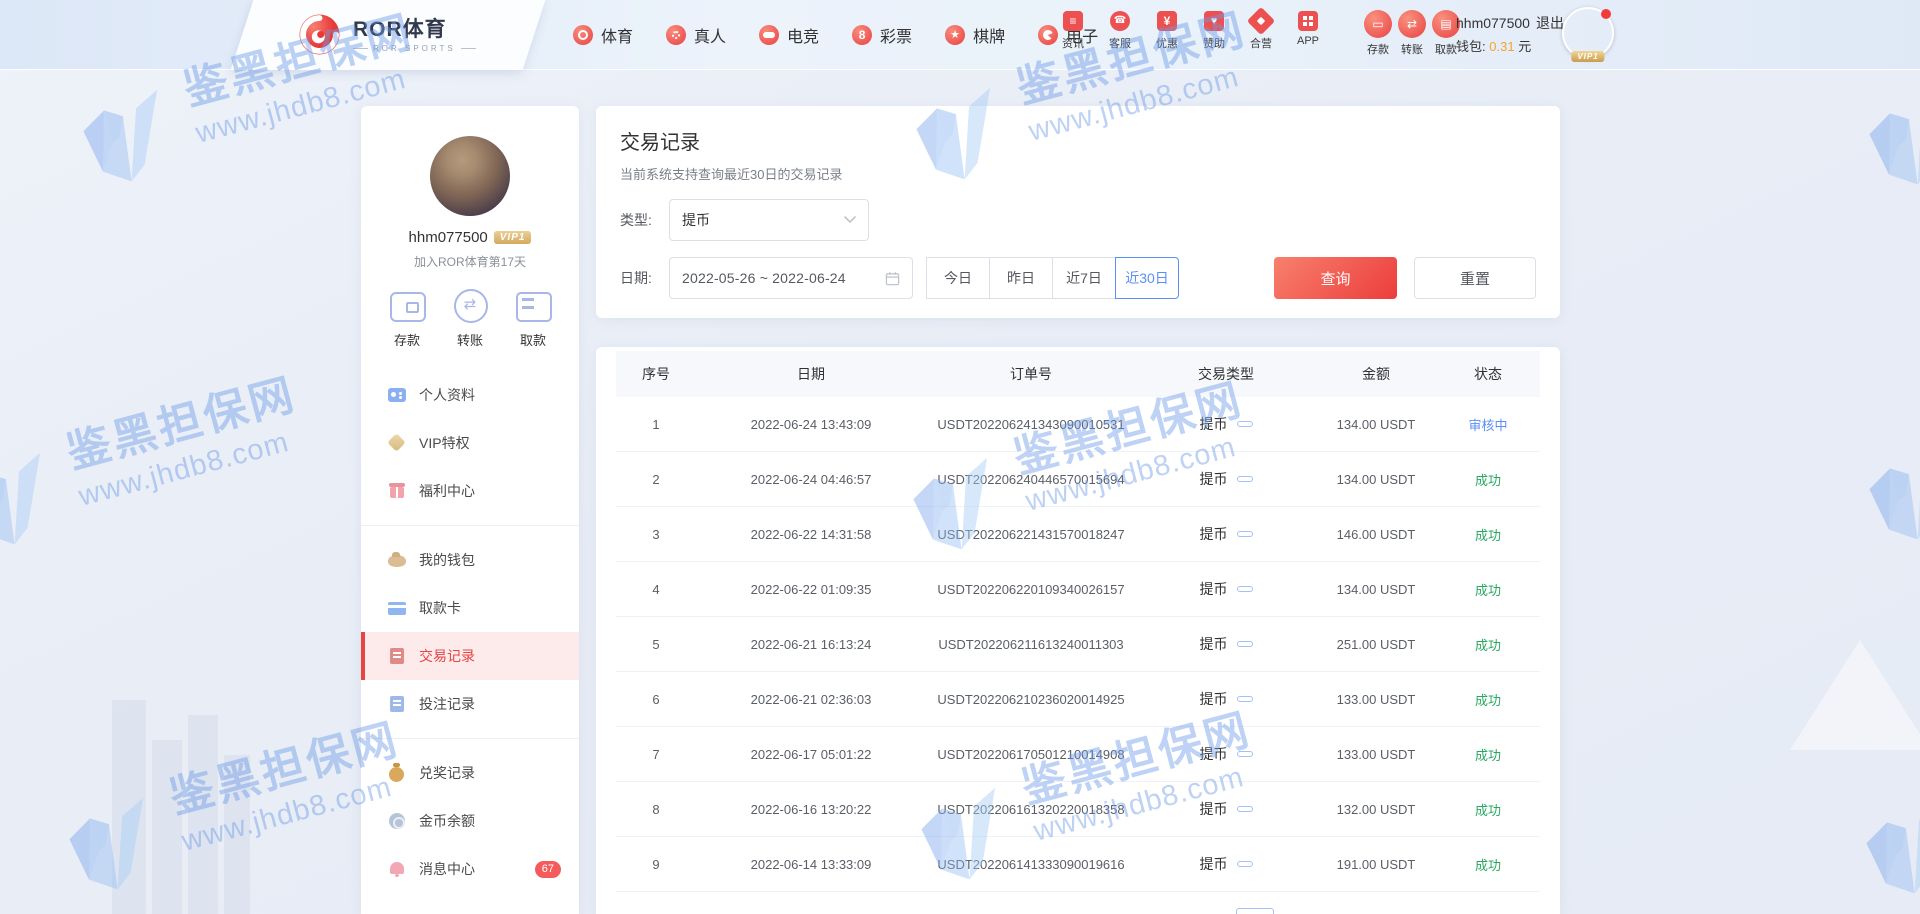 This screenshot has height=914, width=1920. What do you see at coordinates (447, 491) in the screenshot?
I see `sidebar-menu-label: 福利中心` at bounding box center [447, 491].